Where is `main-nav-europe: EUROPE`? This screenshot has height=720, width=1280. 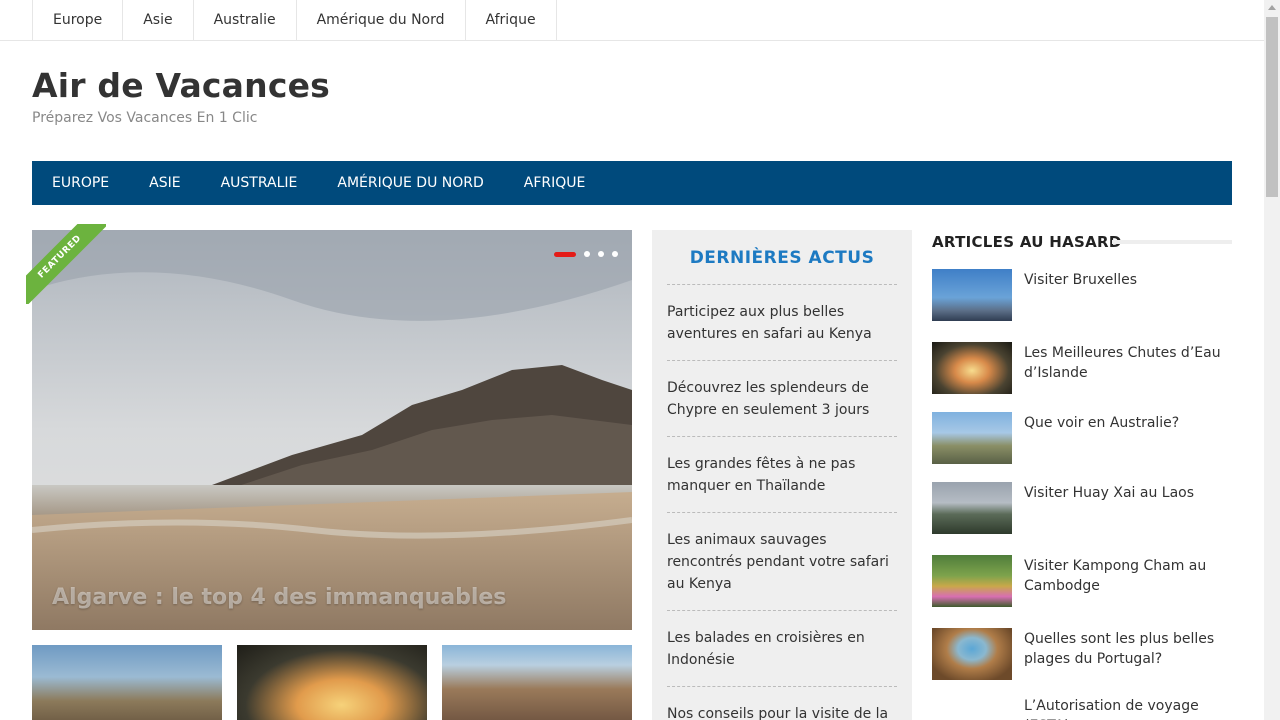 main-nav-europe: EUROPE is located at coordinates (80, 183).